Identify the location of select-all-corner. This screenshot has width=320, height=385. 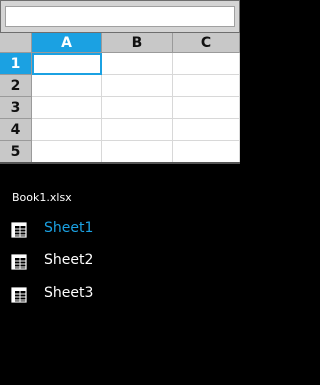
(16, 43).